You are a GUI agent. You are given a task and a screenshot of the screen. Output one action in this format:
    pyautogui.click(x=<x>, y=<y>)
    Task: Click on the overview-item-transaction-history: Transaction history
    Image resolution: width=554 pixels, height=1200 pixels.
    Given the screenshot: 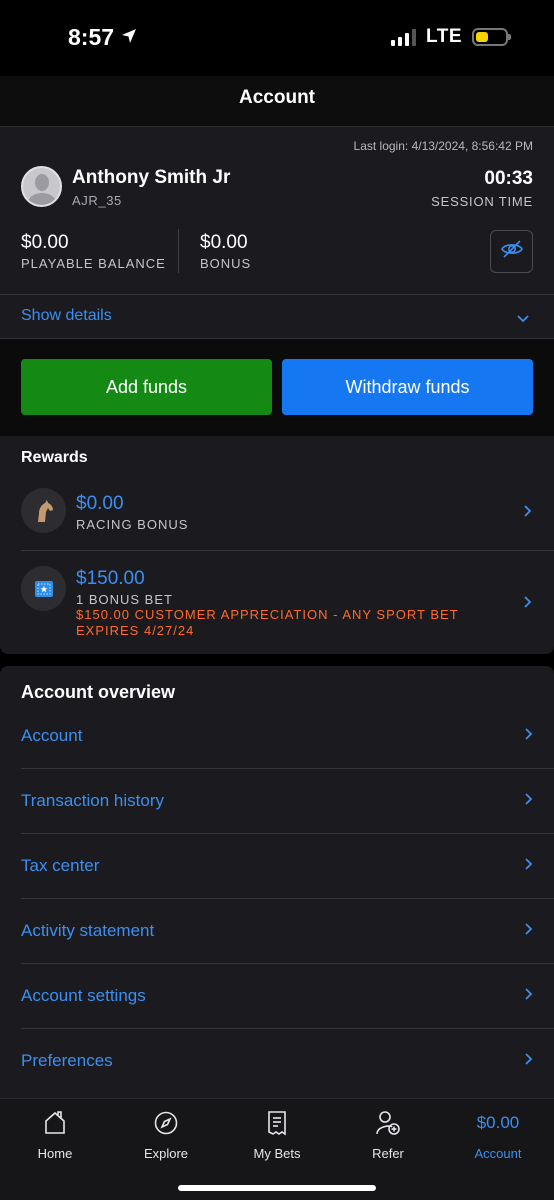 What is the action you would take?
    pyautogui.click(x=277, y=801)
    